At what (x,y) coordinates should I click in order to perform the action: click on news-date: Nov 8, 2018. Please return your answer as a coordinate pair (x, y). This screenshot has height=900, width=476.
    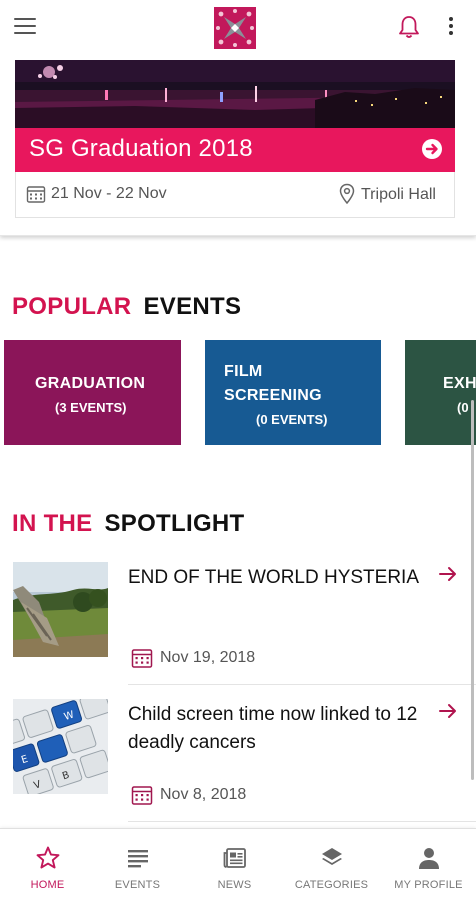
    Looking at the image, I should click on (203, 794).